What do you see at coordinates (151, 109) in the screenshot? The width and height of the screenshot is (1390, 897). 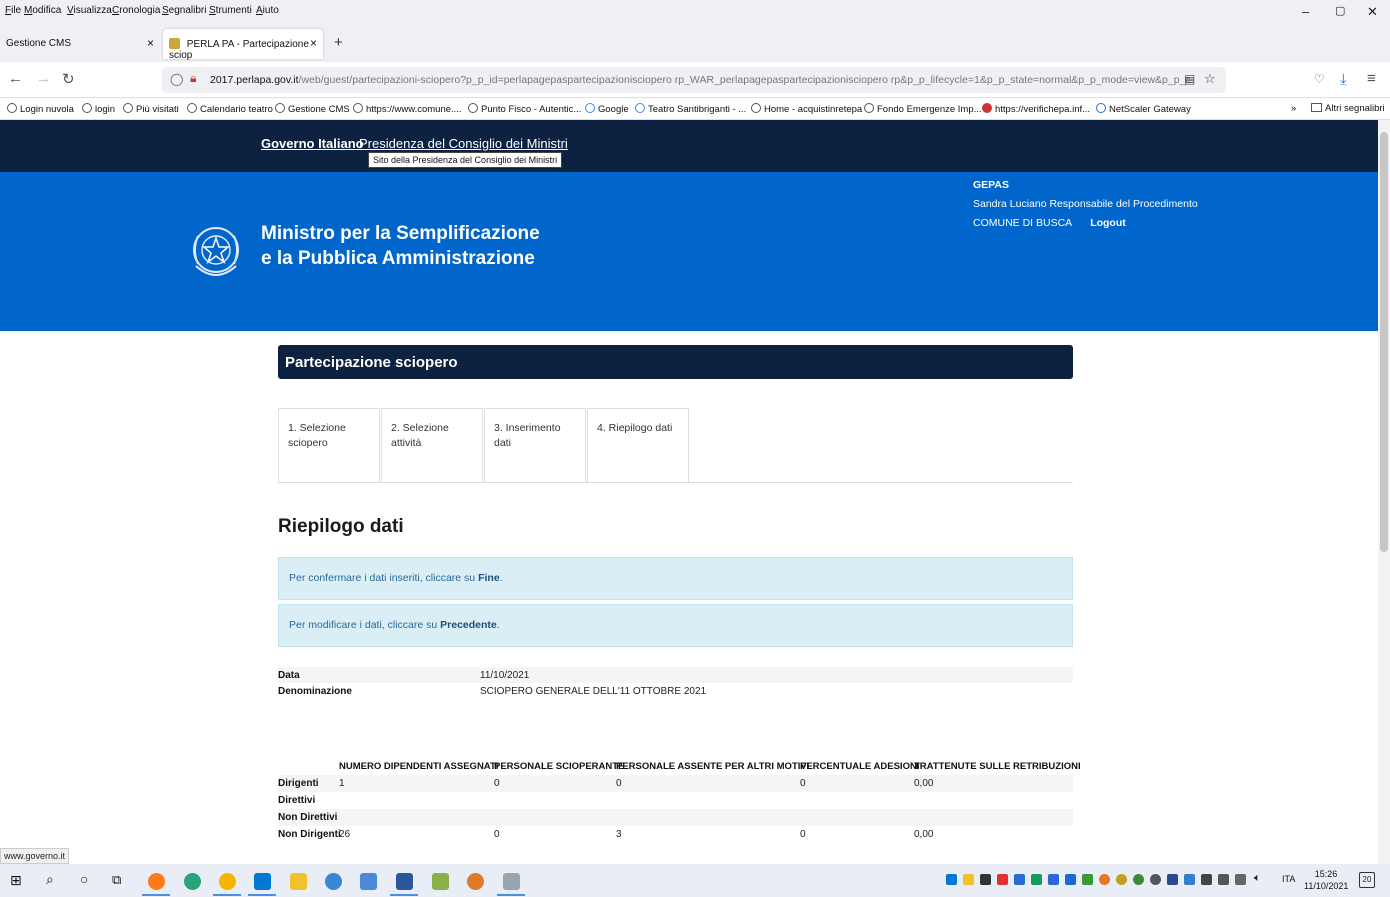 I see `bookmark-item: Più visitati` at bounding box center [151, 109].